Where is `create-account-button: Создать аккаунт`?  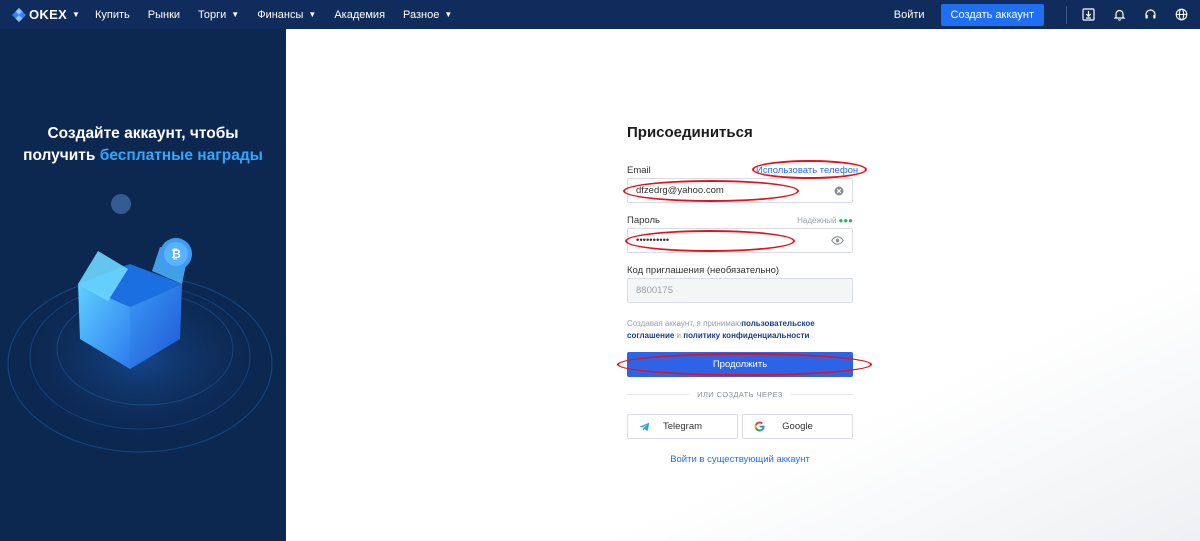 create-account-button: Создать аккаунт is located at coordinates (992, 14).